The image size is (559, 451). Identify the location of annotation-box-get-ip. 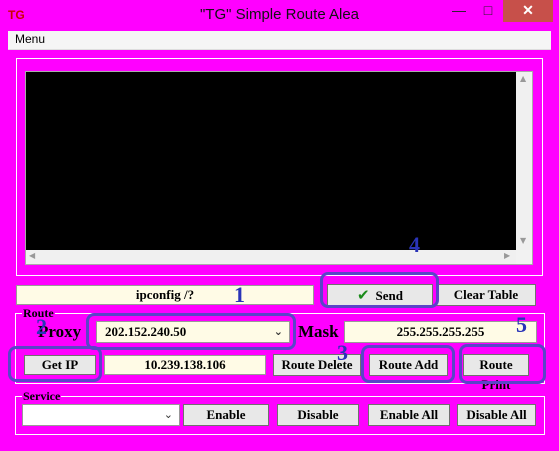
(55, 364).